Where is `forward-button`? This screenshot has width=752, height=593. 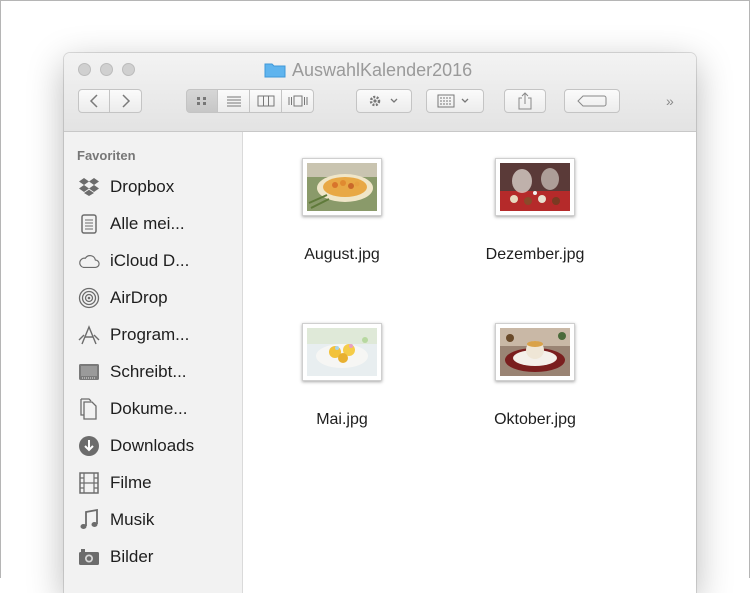
forward-button is located at coordinates (126, 101).